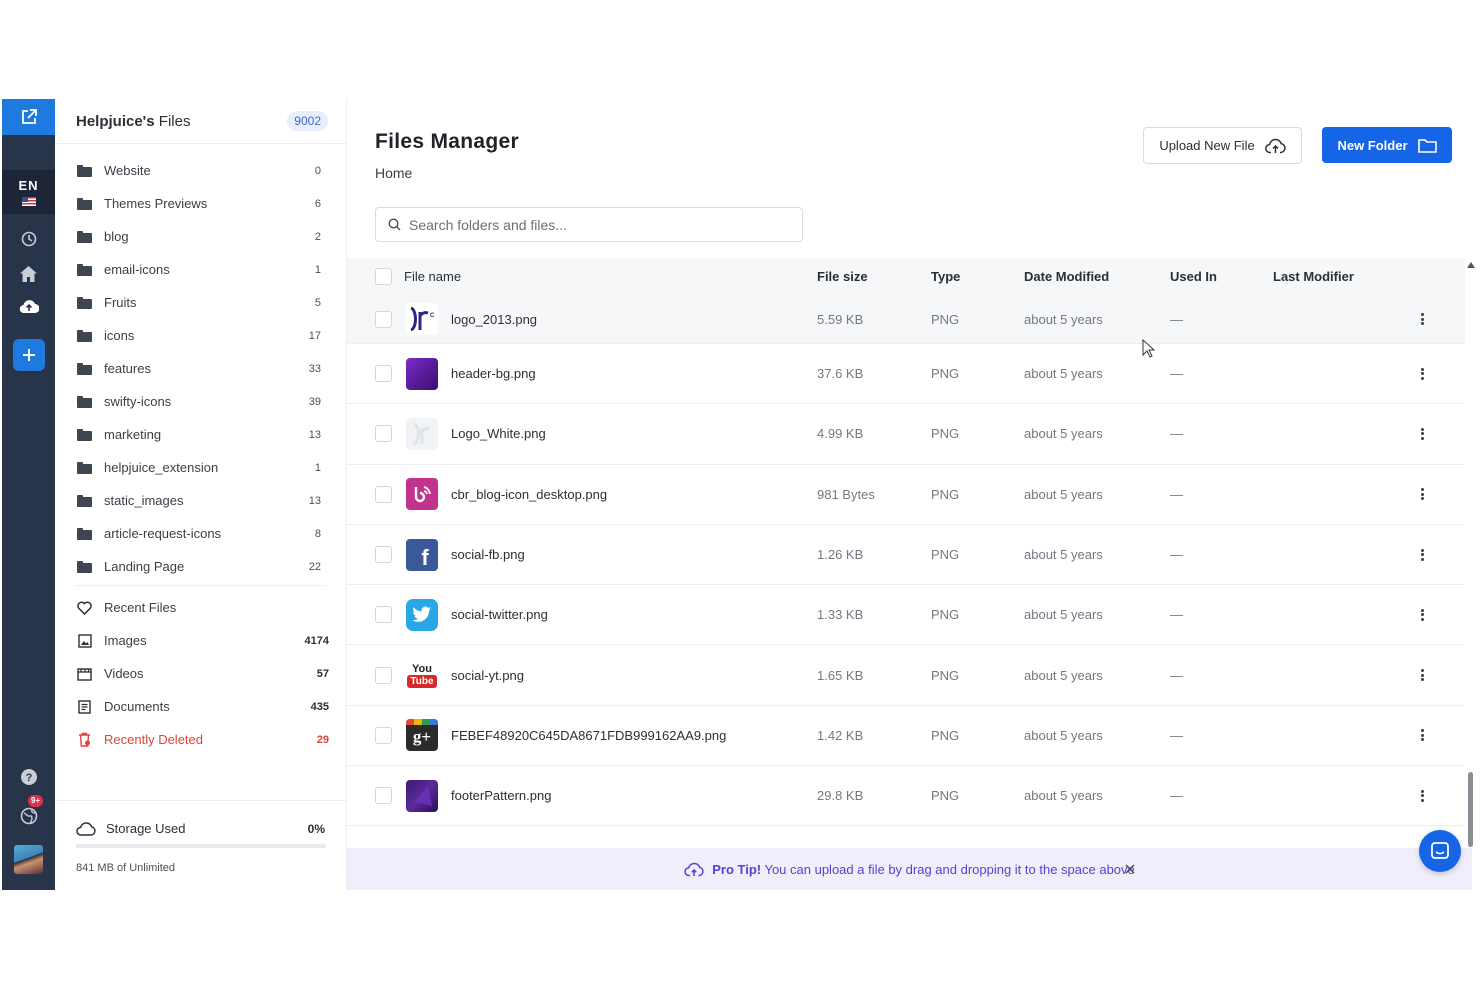 The width and height of the screenshot is (1480, 987). Describe the element at coordinates (1470, 809) in the screenshot. I see `scrollbar-thumb` at that location.